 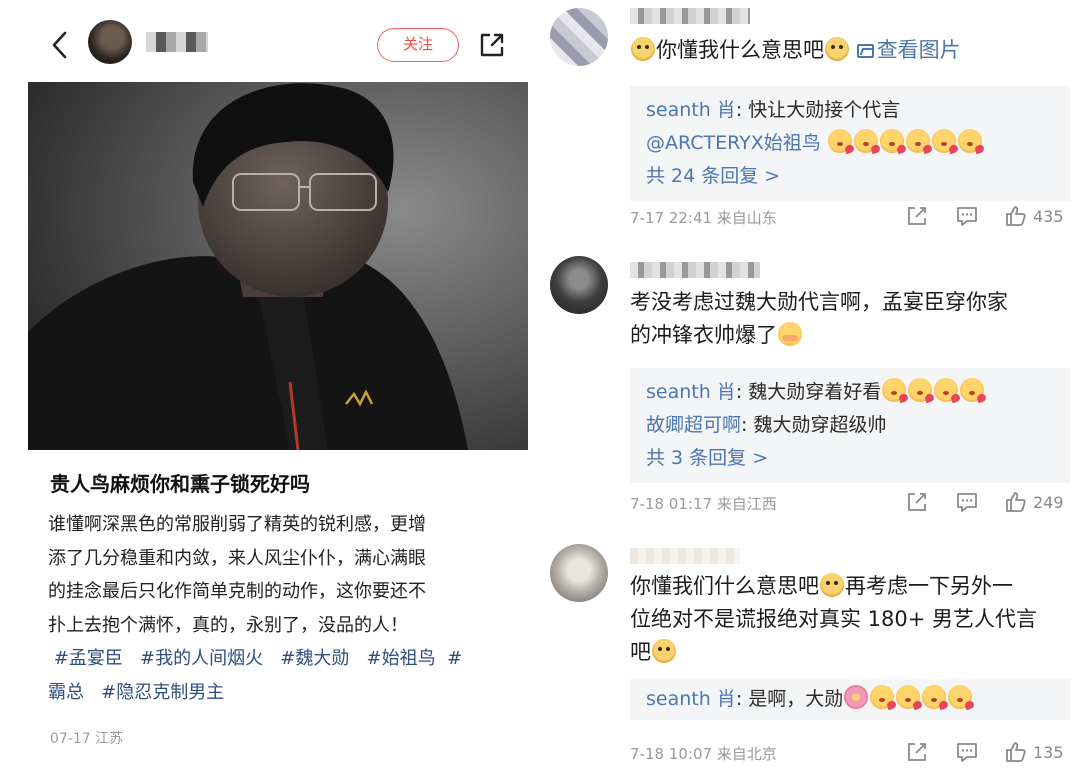 What do you see at coordinates (855, 753) in the screenshot?
I see `comment-meta: 7-18 10:07 来自北京 135` at bounding box center [855, 753].